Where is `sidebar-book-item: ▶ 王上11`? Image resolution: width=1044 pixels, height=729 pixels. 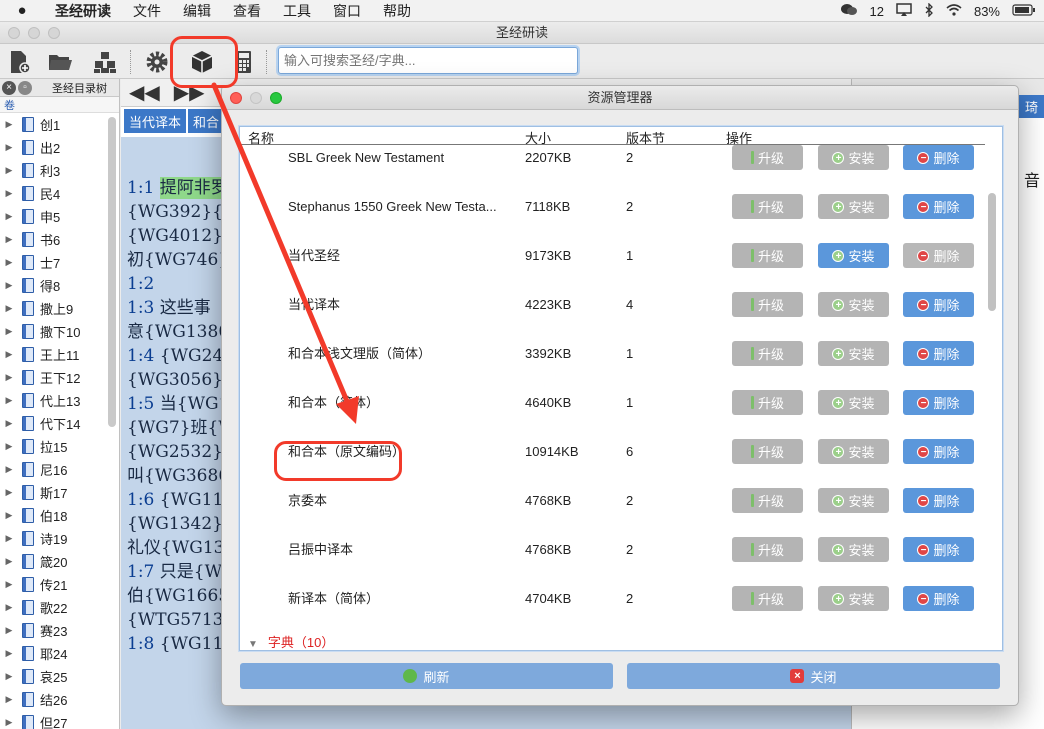 sidebar-book-item: ▶ 王上11 is located at coordinates (59, 354).